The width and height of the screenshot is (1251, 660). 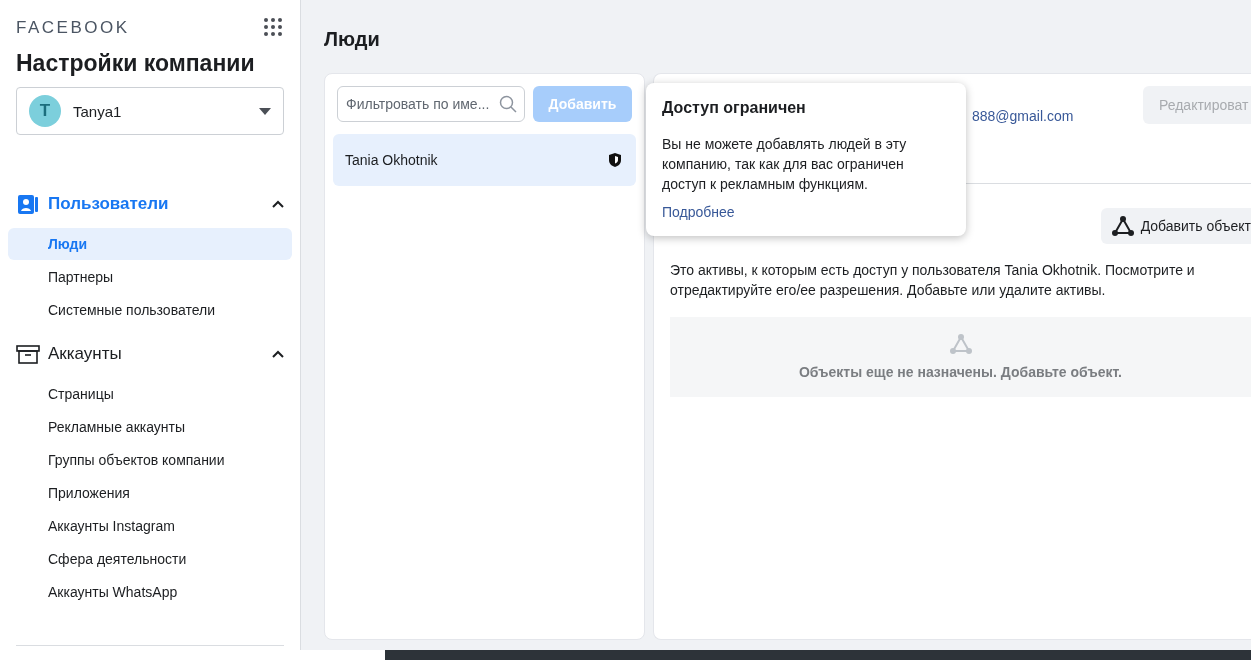 I want to click on nav-item: Приложения, so click(x=150, y=493).